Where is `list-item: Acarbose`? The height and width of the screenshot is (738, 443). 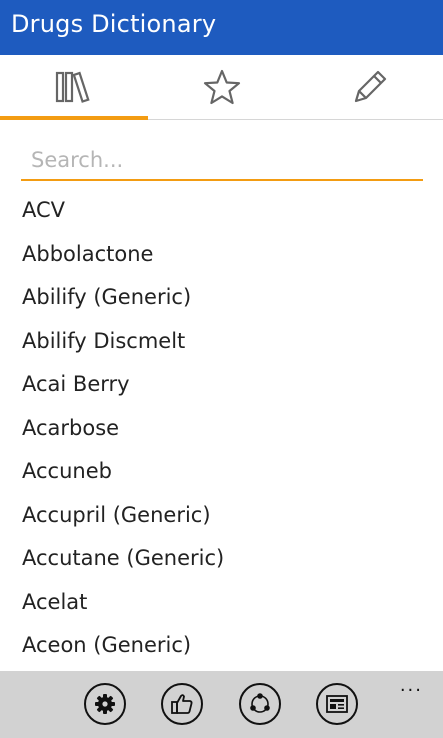 list-item: Acarbose is located at coordinates (221, 429).